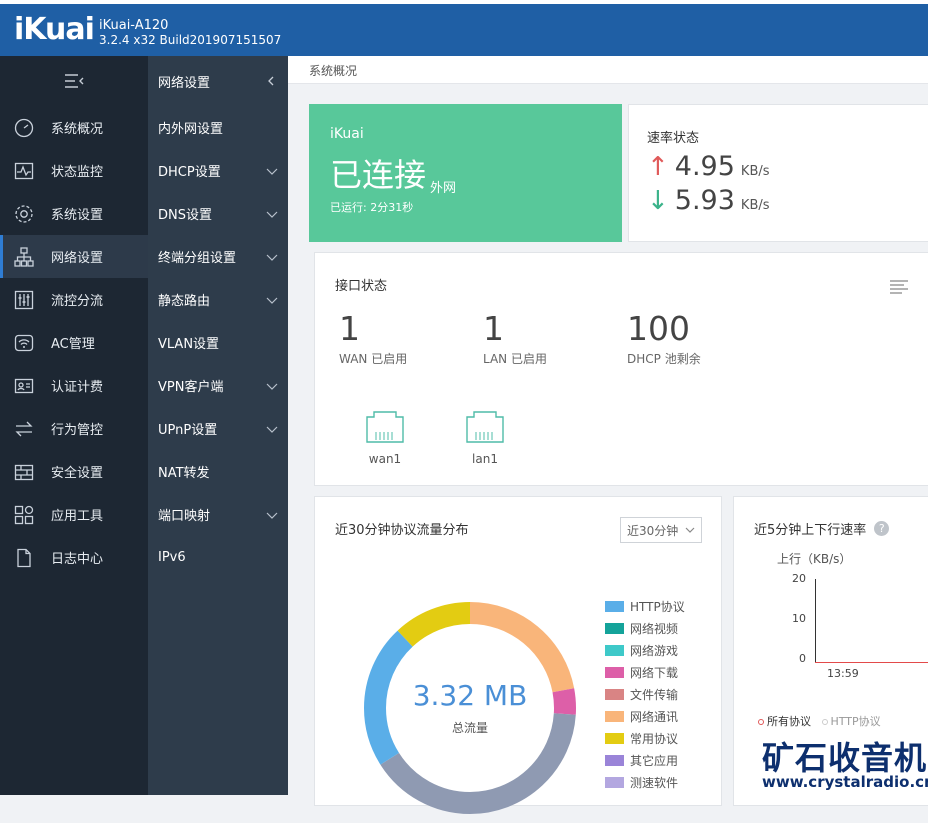 Image resolution: width=928 pixels, height=823 pixels. What do you see at coordinates (218, 514) in the screenshot?
I see `subnav-item: 端口映射` at bounding box center [218, 514].